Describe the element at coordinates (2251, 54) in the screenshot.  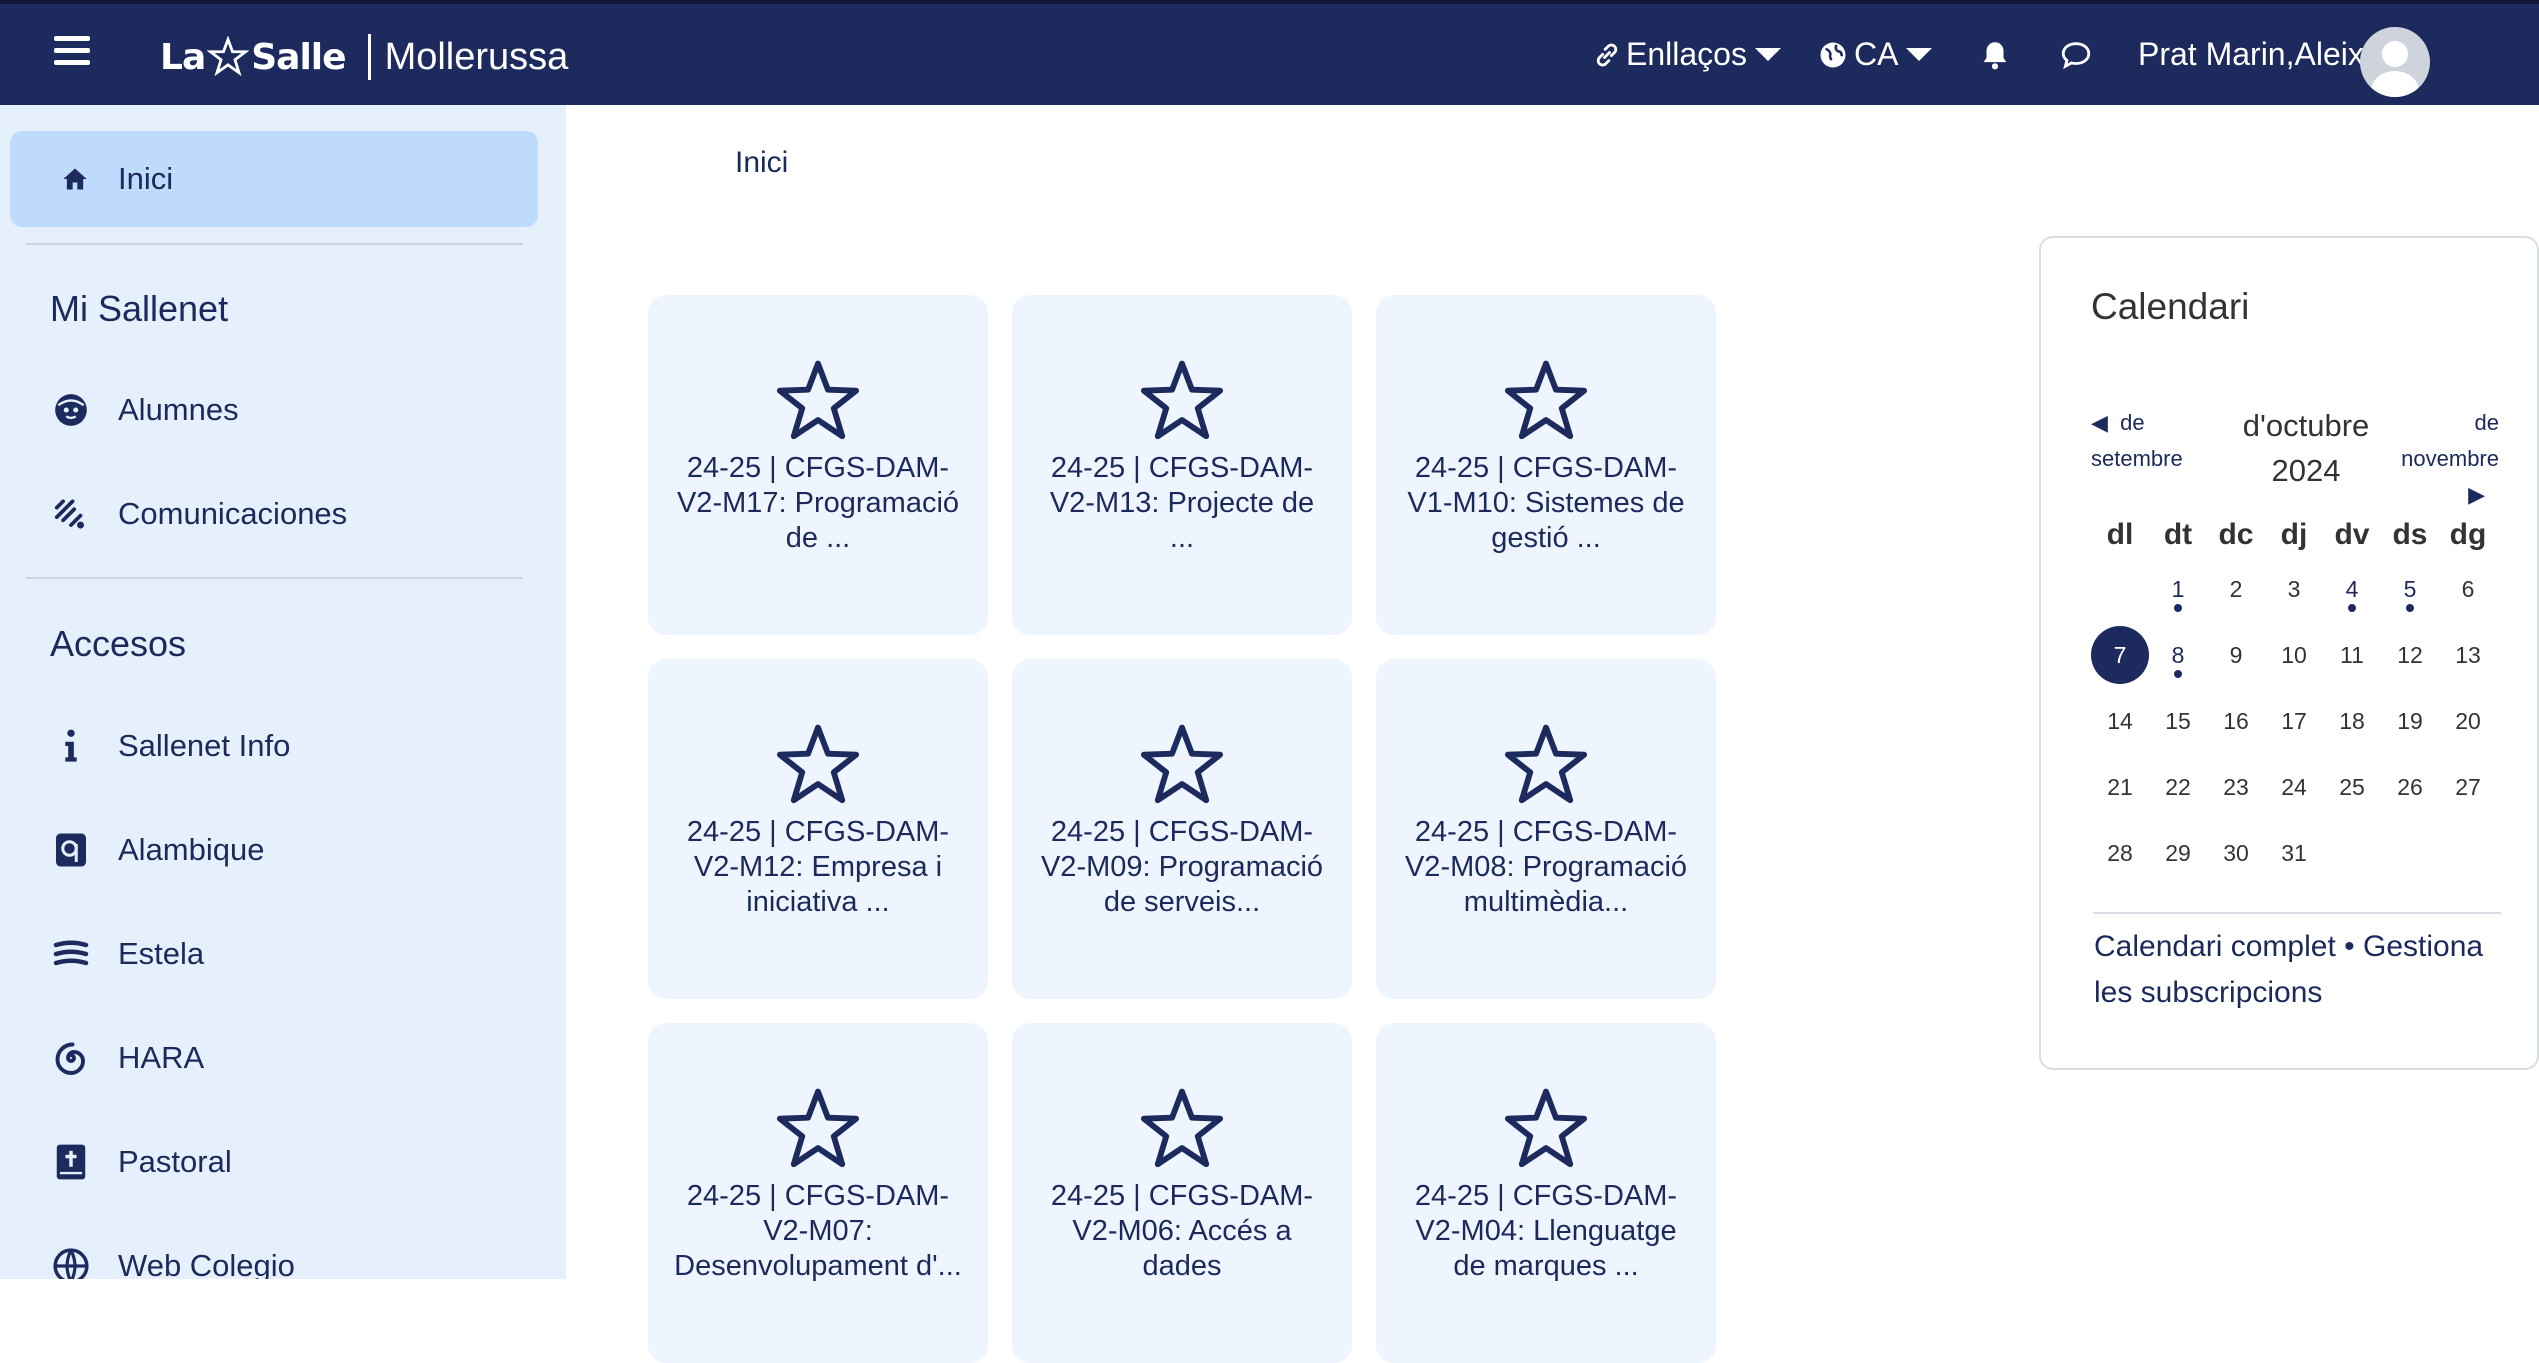
I see `user-menu: Prat Marin,Aleix` at that location.